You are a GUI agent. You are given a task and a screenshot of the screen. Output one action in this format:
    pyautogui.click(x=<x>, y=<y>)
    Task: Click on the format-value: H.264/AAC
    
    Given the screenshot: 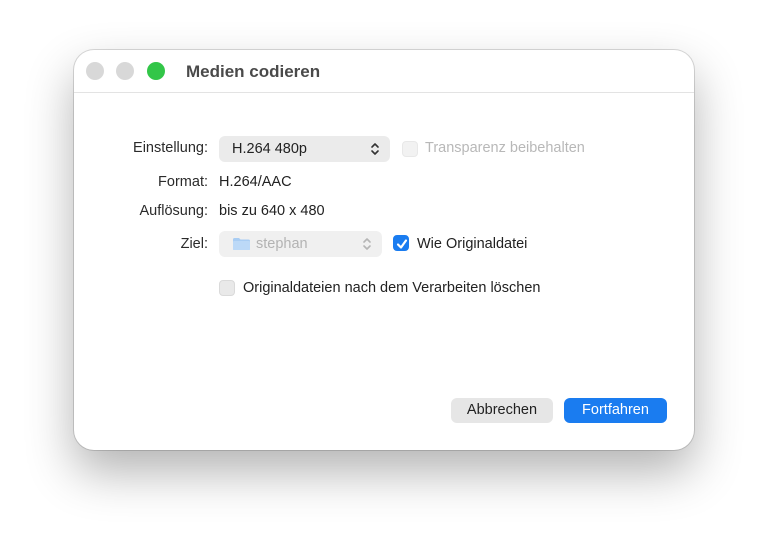 What is the action you would take?
    pyautogui.click(x=255, y=182)
    